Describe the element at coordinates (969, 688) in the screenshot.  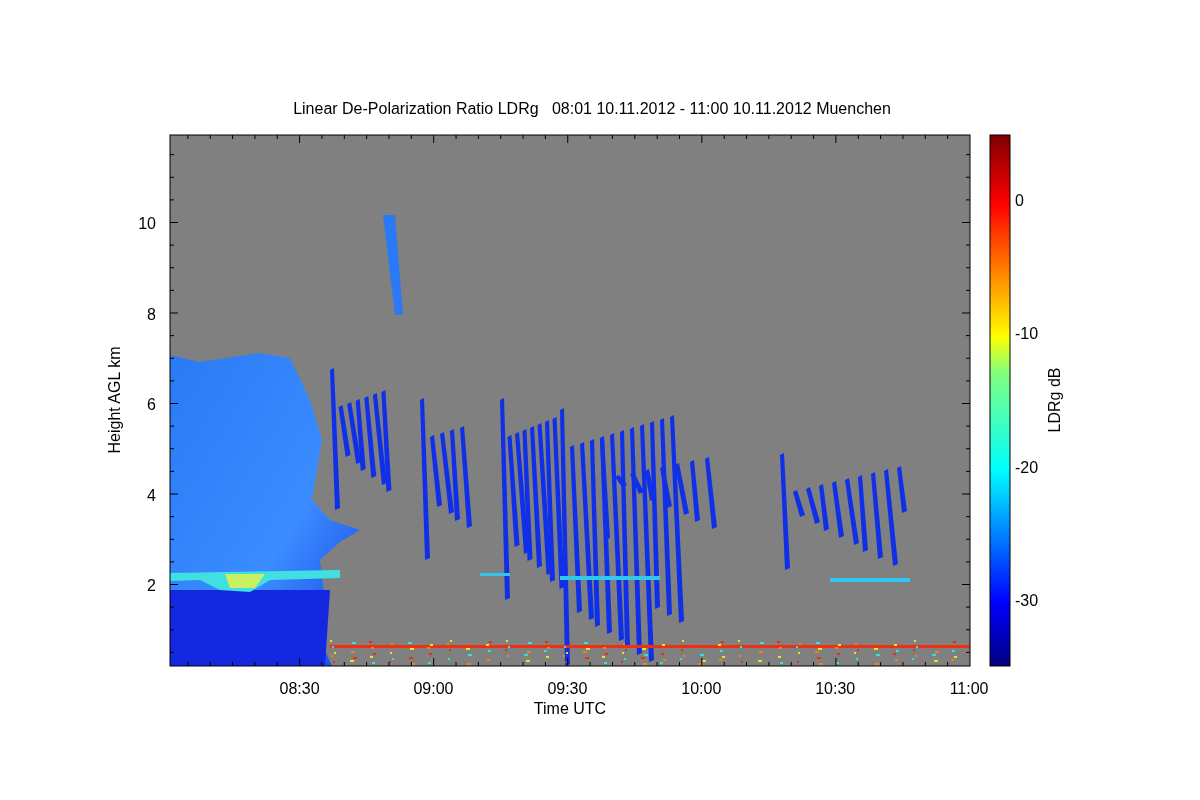
I see `x-tick-label: 11:00` at that location.